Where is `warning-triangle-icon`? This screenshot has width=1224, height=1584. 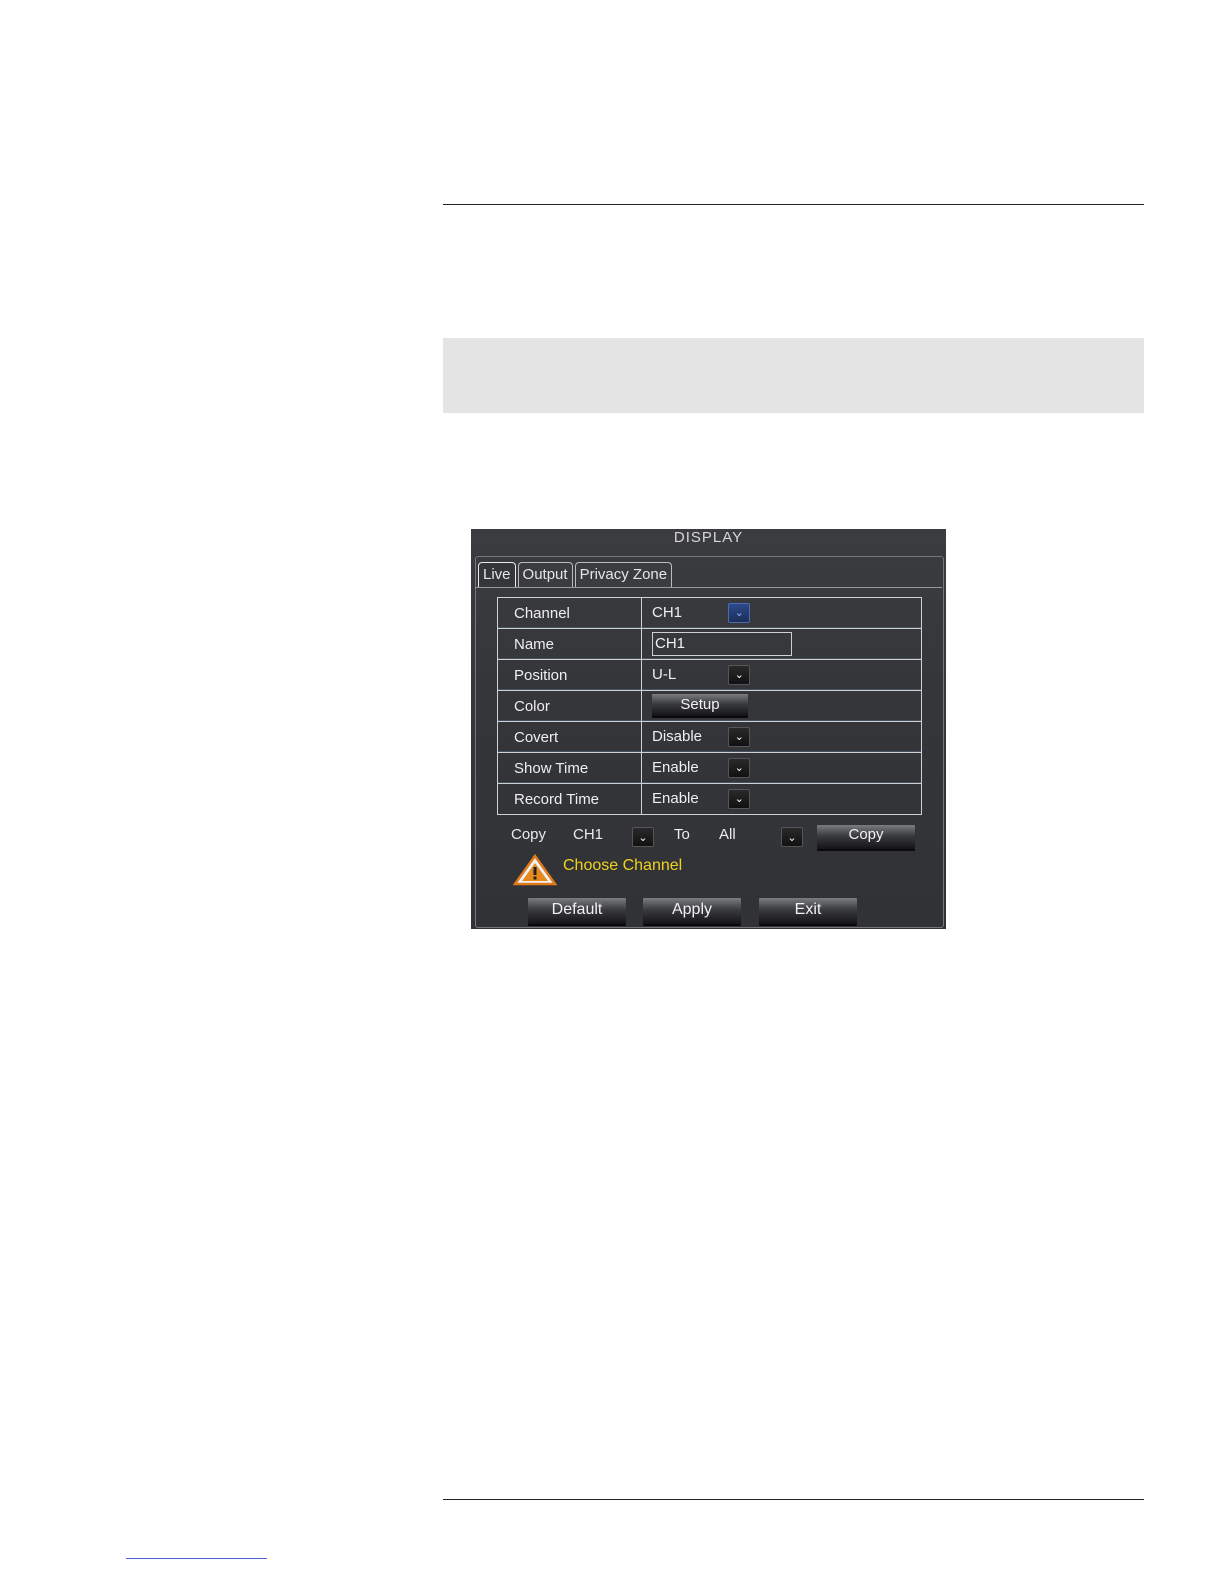 warning-triangle-icon is located at coordinates (535, 870).